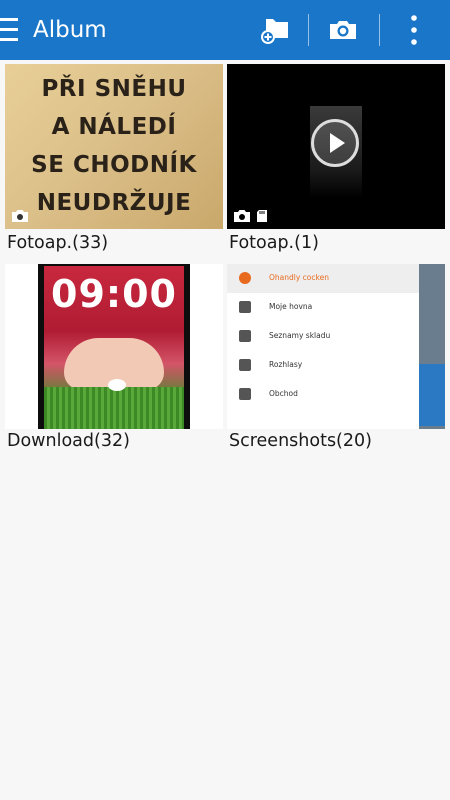 The height and width of the screenshot is (800, 450). I want to click on add-folder-button, so click(274, 30).